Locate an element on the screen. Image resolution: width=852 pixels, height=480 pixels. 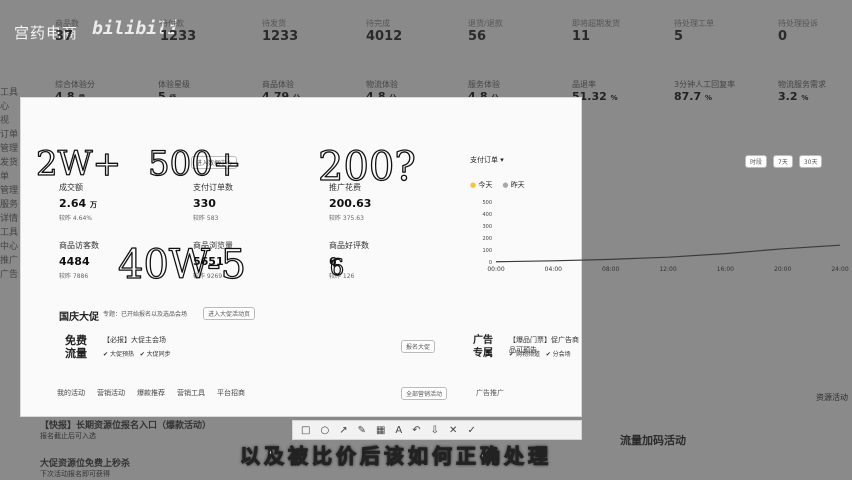
video-subtitle: 以及被比价后该如何正确处理 is located at coordinates (396, 456).